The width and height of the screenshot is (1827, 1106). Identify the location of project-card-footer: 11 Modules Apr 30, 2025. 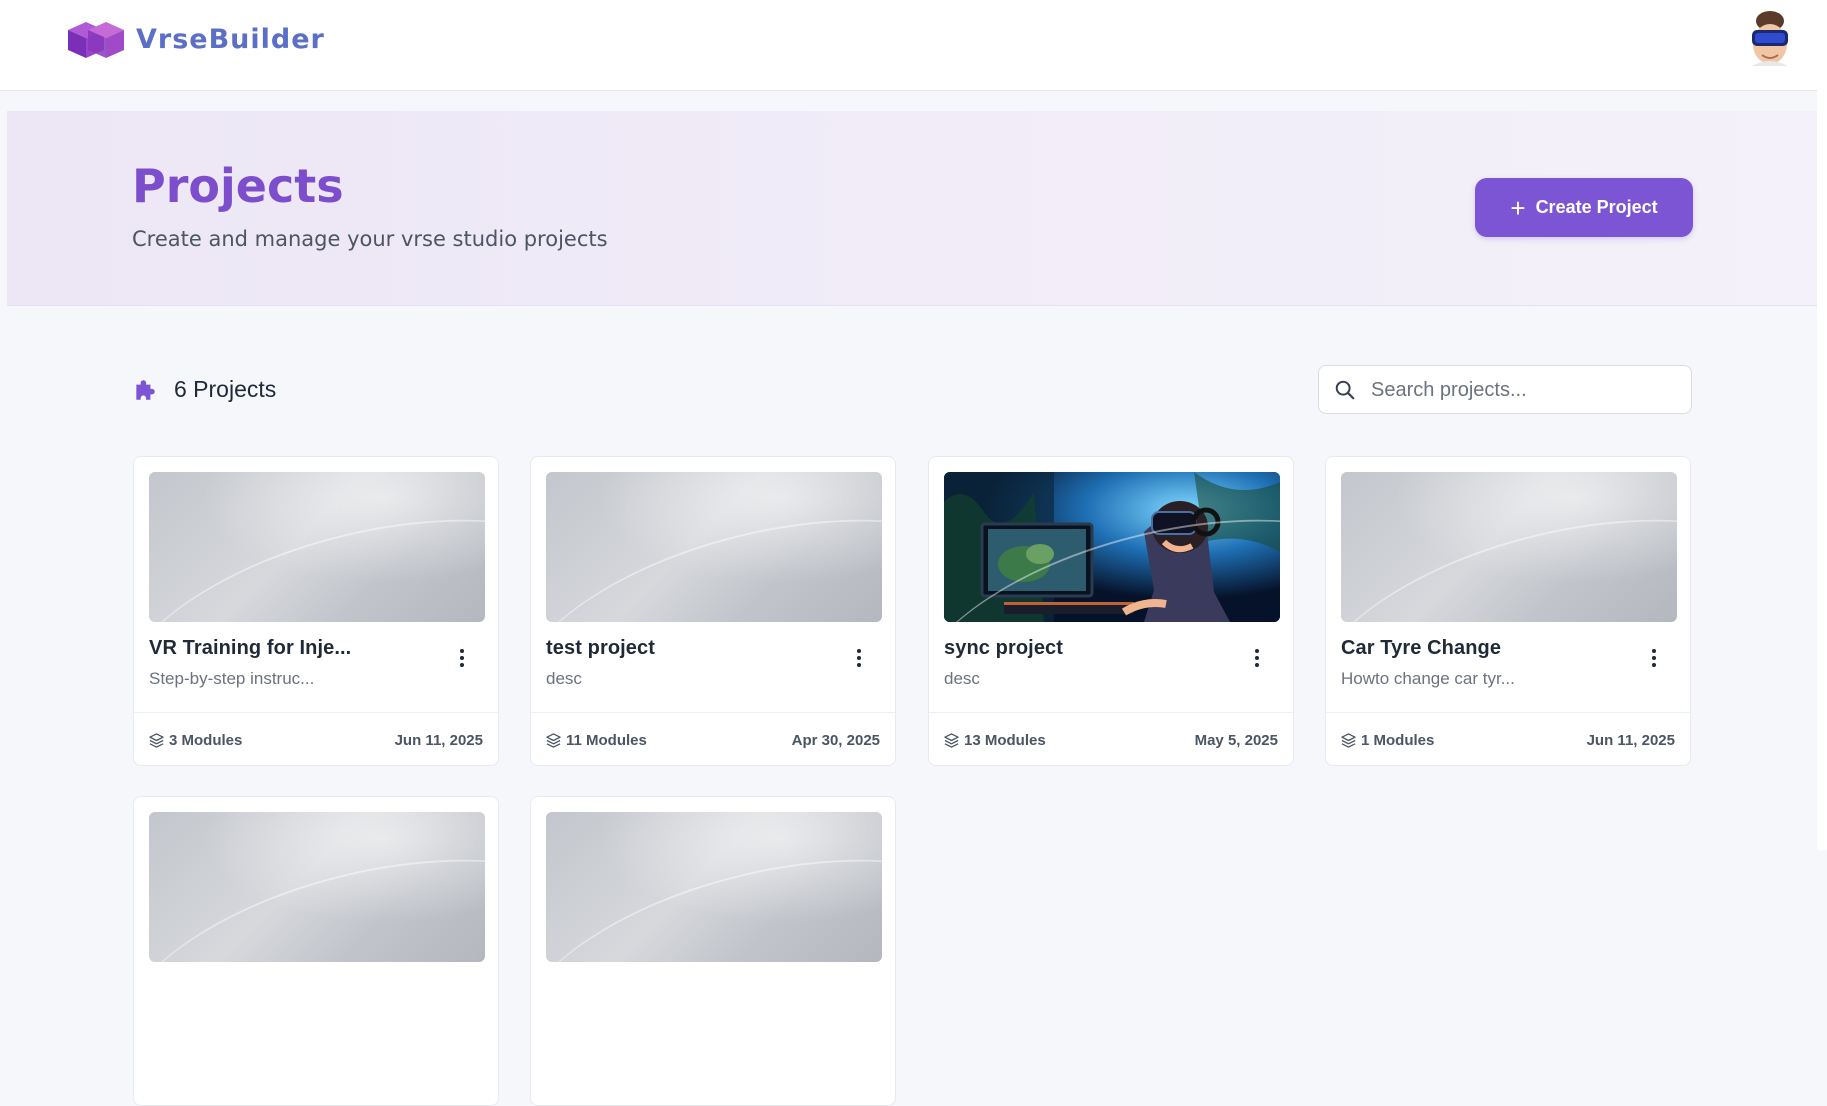
(713, 739).